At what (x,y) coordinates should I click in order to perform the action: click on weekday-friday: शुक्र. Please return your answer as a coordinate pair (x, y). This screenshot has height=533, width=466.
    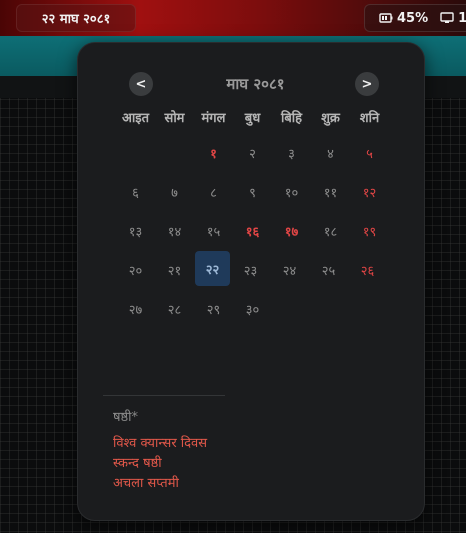
    Looking at the image, I should click on (330, 118).